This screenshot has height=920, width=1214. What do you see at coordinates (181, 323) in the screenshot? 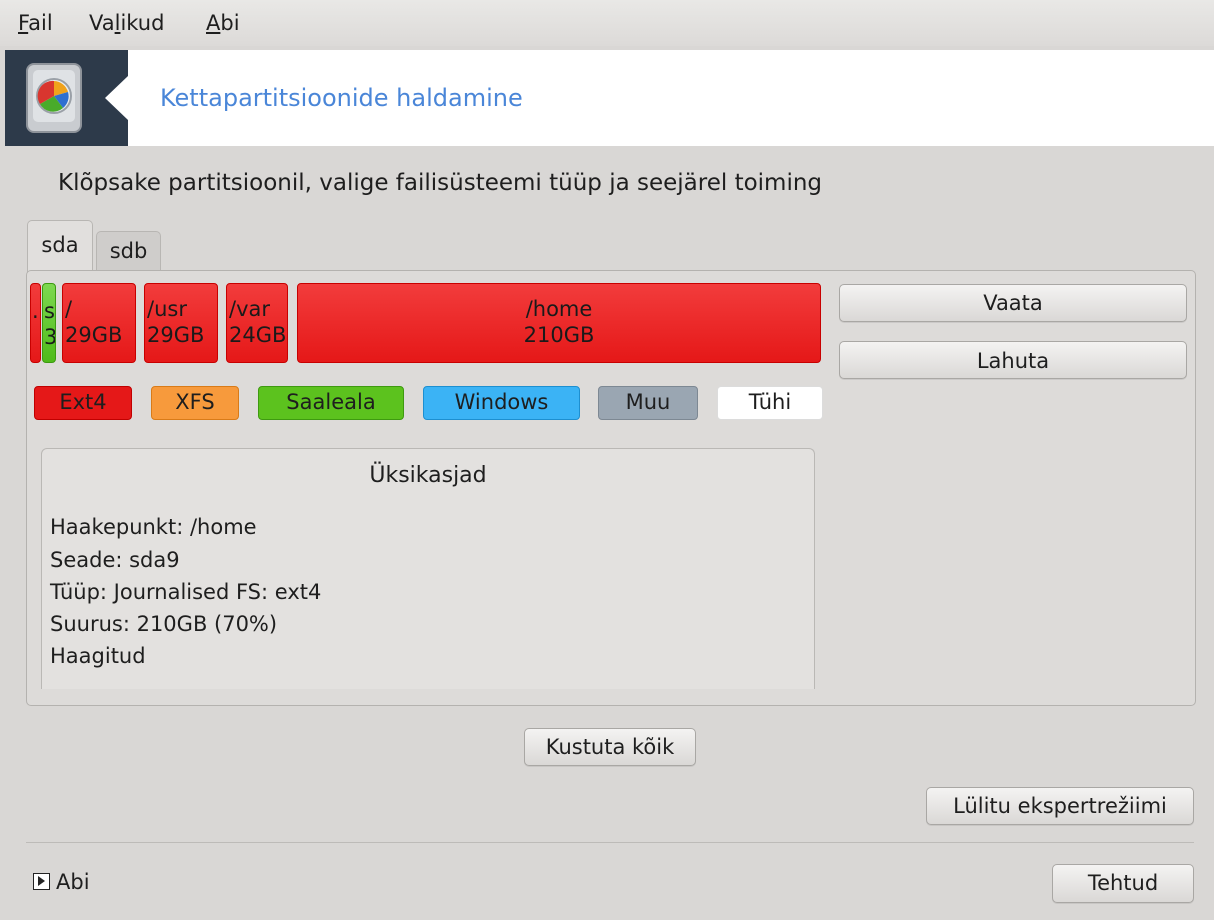
I see `partition-block: /usr 29GB` at bounding box center [181, 323].